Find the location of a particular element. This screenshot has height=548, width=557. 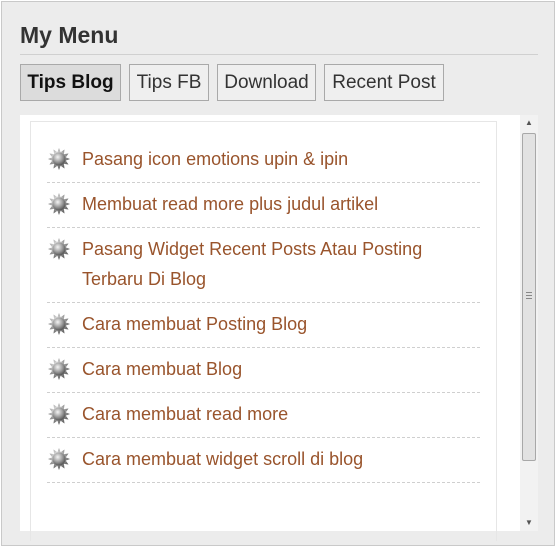

title-divider is located at coordinates (279, 54).